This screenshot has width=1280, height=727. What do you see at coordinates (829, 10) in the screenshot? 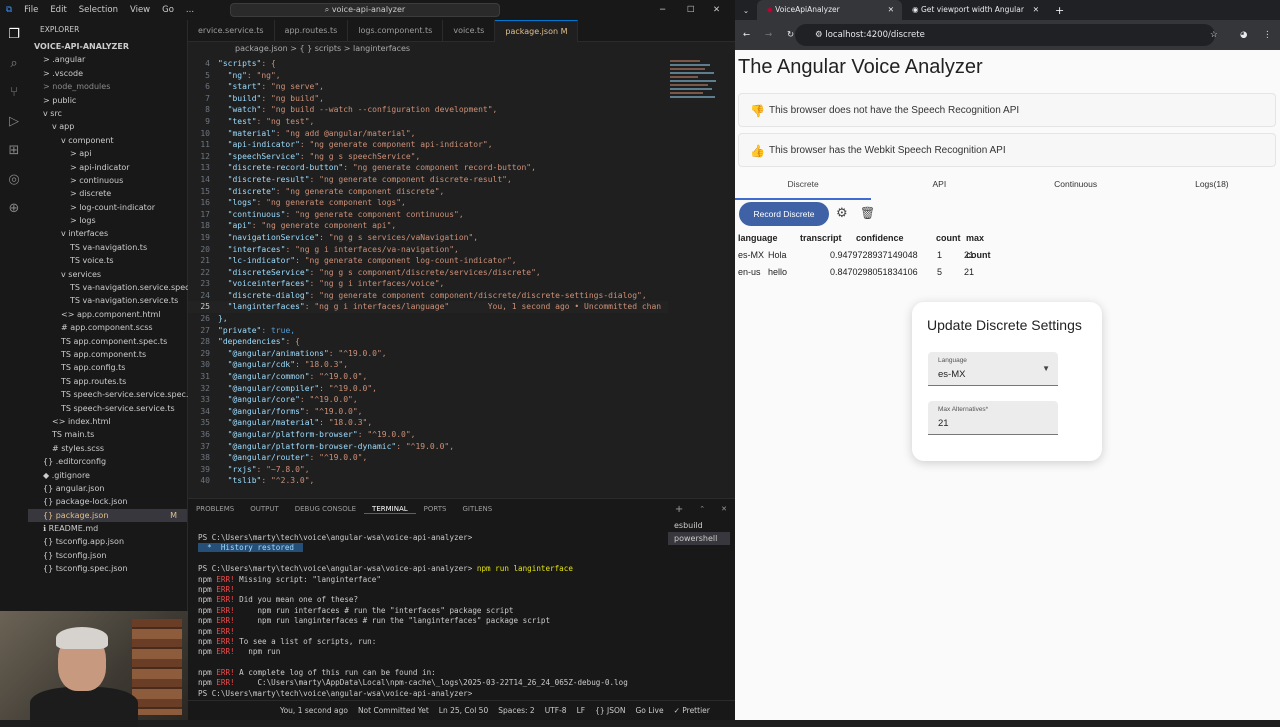
I see `browser-tab-voiceapianalyzer: ◆ VoiceApiAnalyzer ✕` at bounding box center [829, 10].